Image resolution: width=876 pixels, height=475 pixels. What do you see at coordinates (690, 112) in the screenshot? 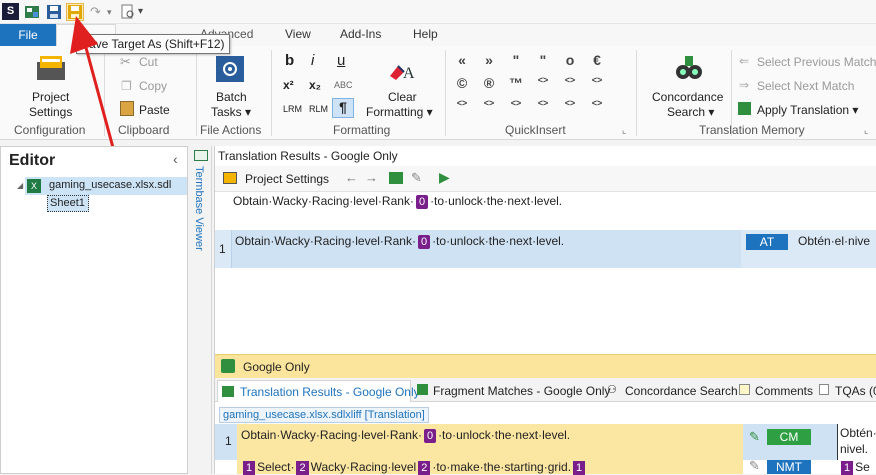
I see `concordance-search-label-2: Search ▾` at bounding box center [690, 112].